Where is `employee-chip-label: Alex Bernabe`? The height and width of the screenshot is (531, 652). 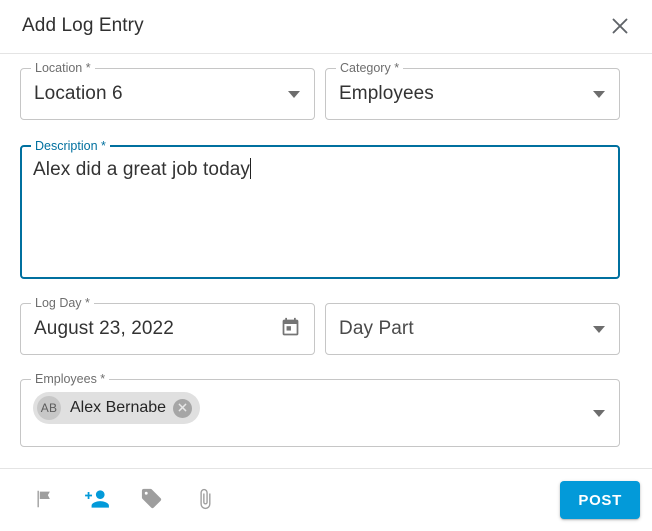
employee-chip-label: Alex Bernabe is located at coordinates (118, 407).